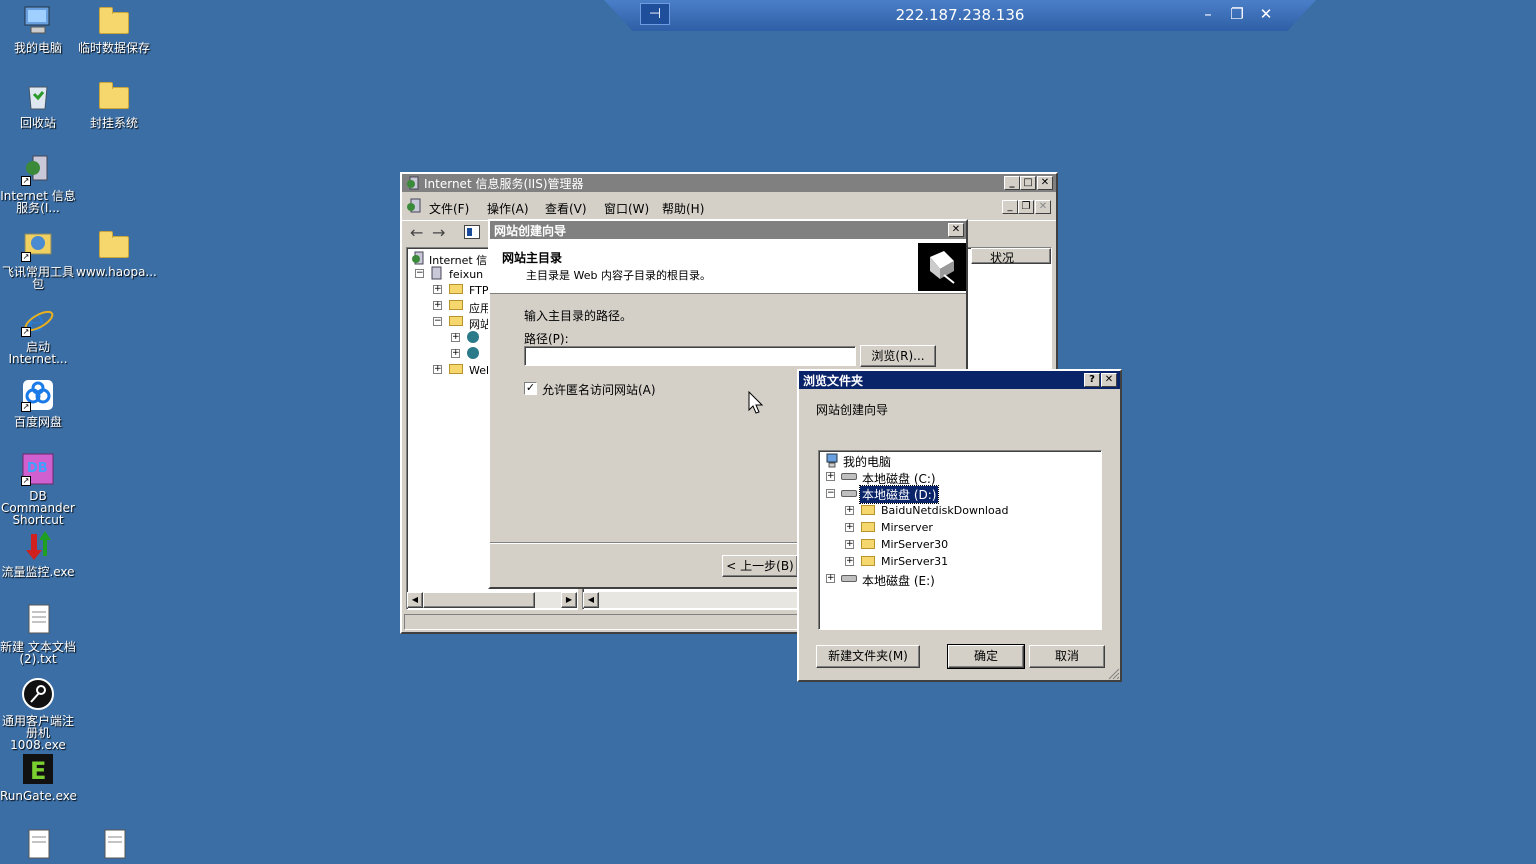 This screenshot has height=864, width=1536. What do you see at coordinates (38, 714) in the screenshot?
I see `desktop-icon-keygen: 通用客户端注册机1008.exe` at bounding box center [38, 714].